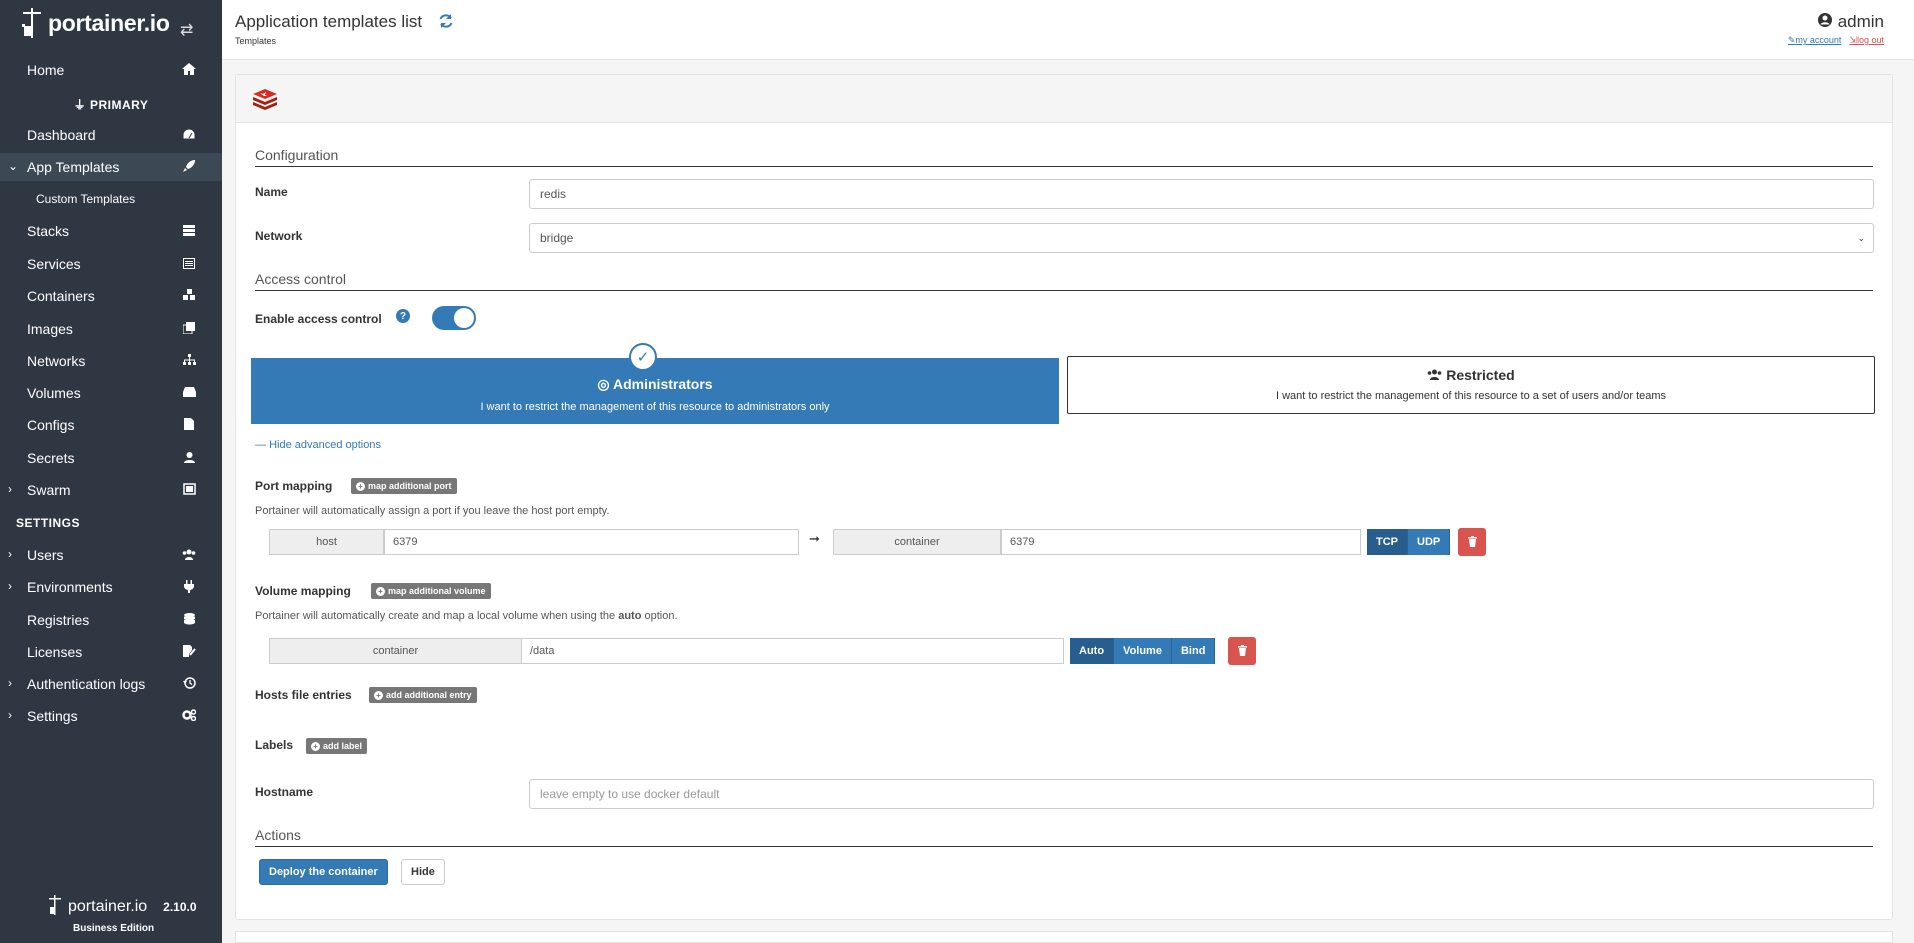  What do you see at coordinates (1434, 375) in the screenshot?
I see `users-icon` at bounding box center [1434, 375].